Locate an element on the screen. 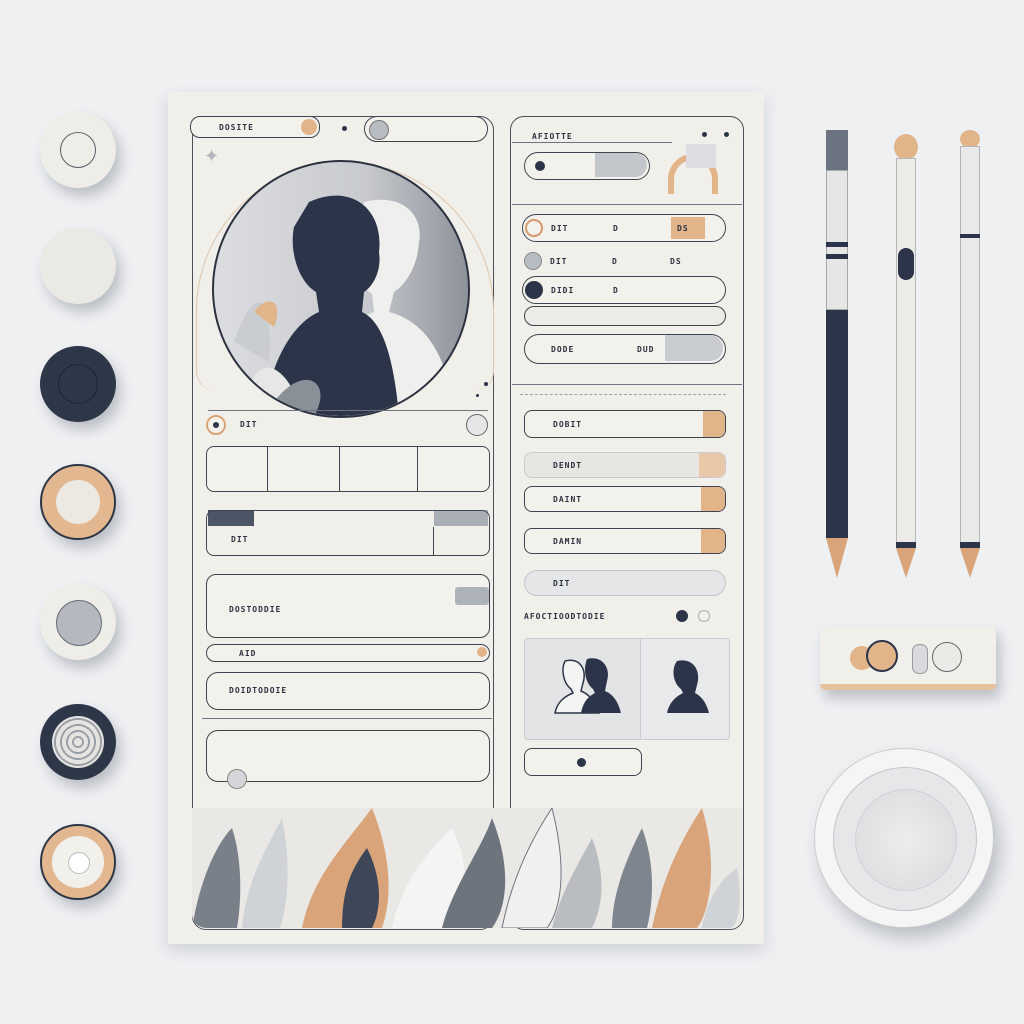 The height and width of the screenshot is (1024, 1024). disc-grey is located at coordinates (78, 622).